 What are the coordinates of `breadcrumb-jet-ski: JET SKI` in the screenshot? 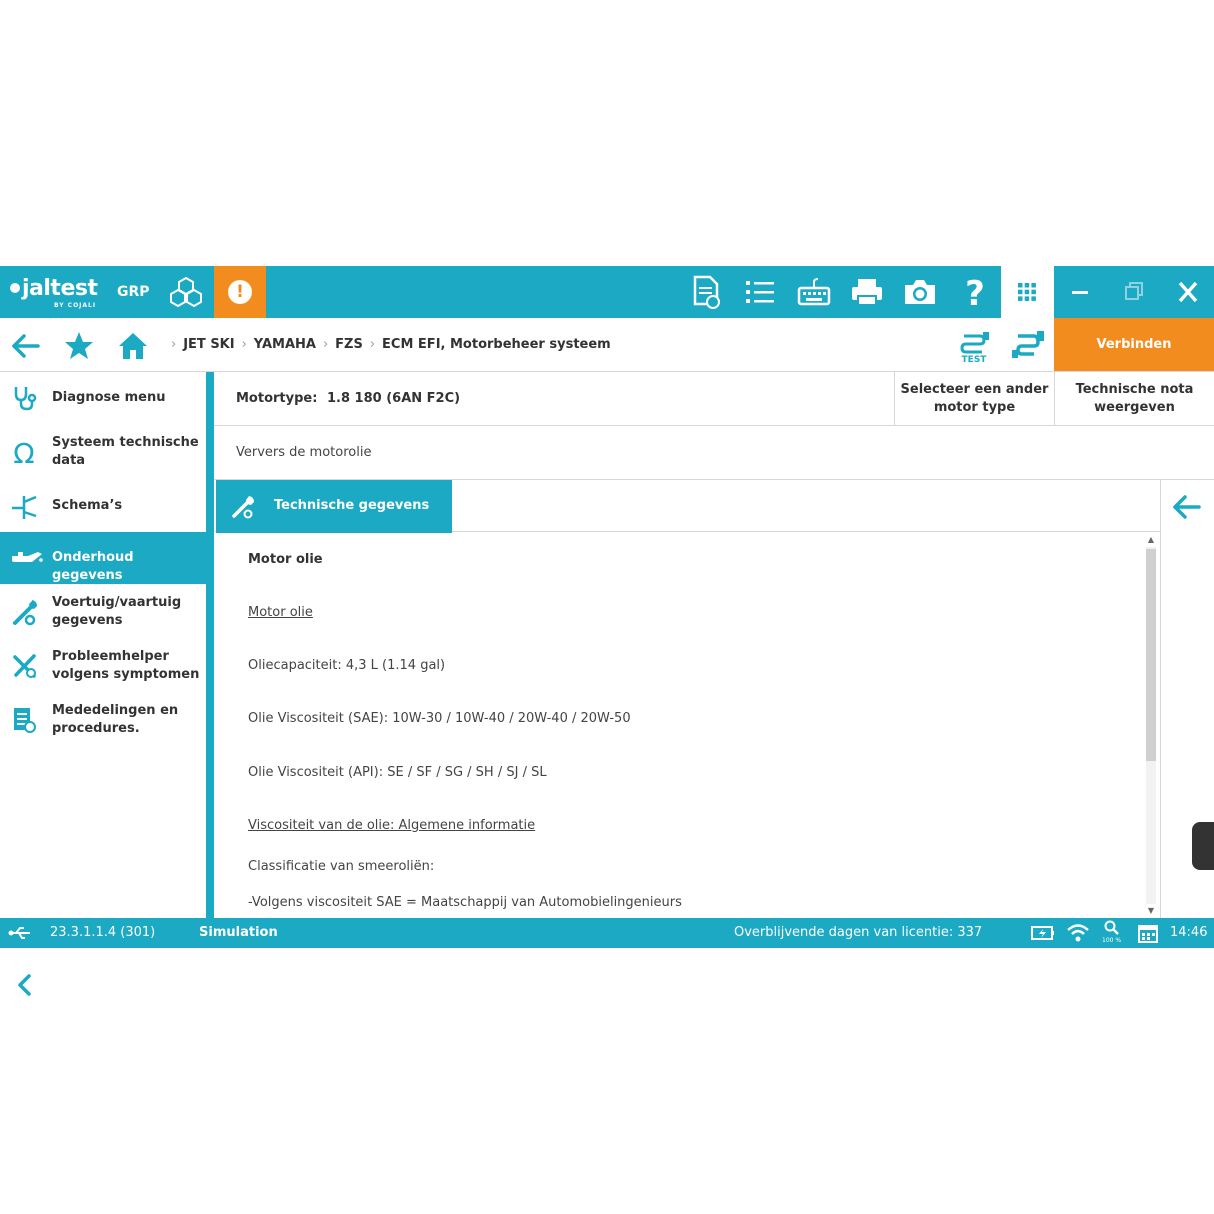 It's located at (208, 344).